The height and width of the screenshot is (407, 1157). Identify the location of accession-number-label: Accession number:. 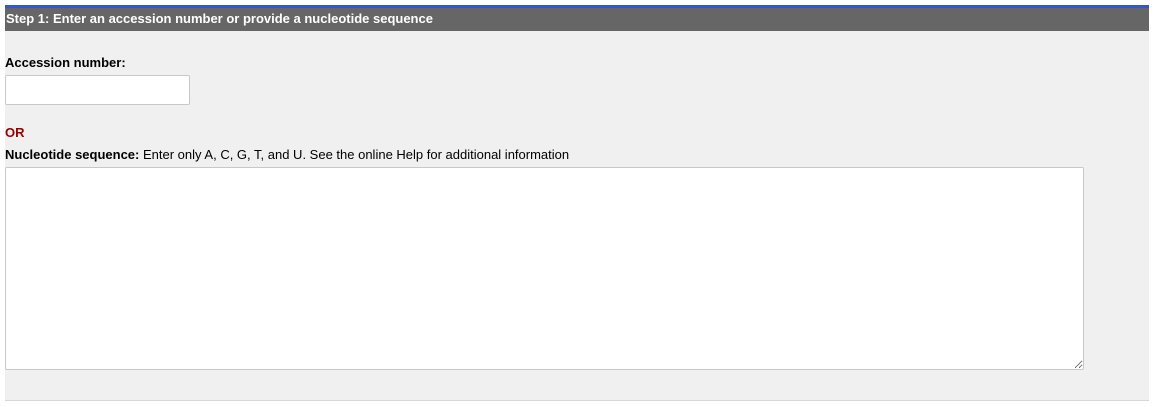
(65, 62).